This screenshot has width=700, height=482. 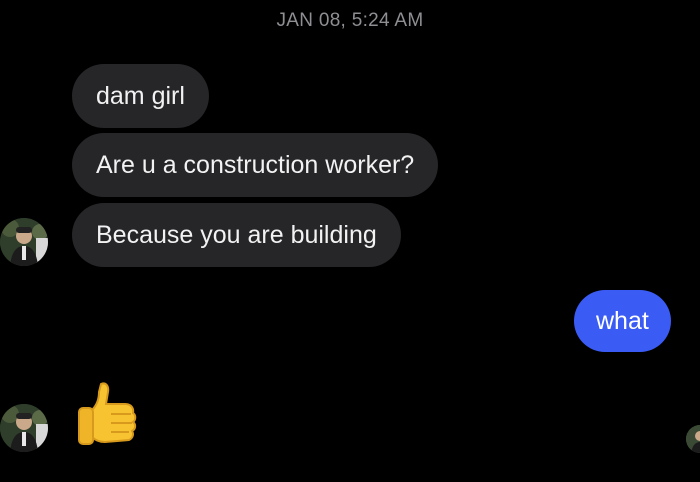 I want to click on read-receipt-icon, so click(x=693, y=439).